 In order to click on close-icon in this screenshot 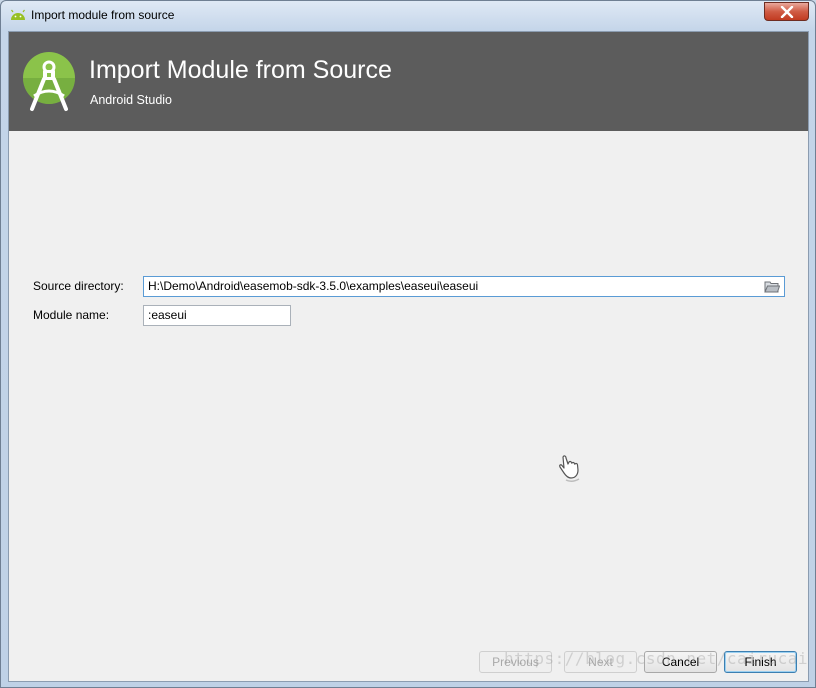, I will do `click(787, 12)`.